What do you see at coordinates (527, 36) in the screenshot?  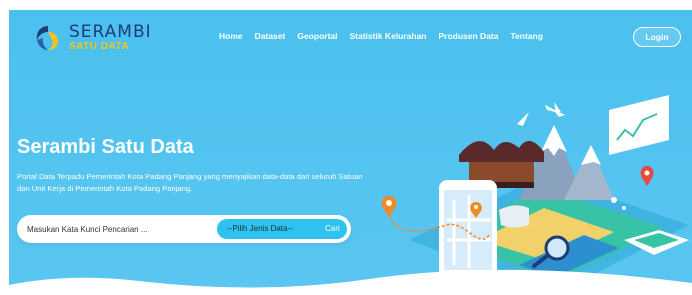 I see `nav-tentang: Tentang` at bounding box center [527, 36].